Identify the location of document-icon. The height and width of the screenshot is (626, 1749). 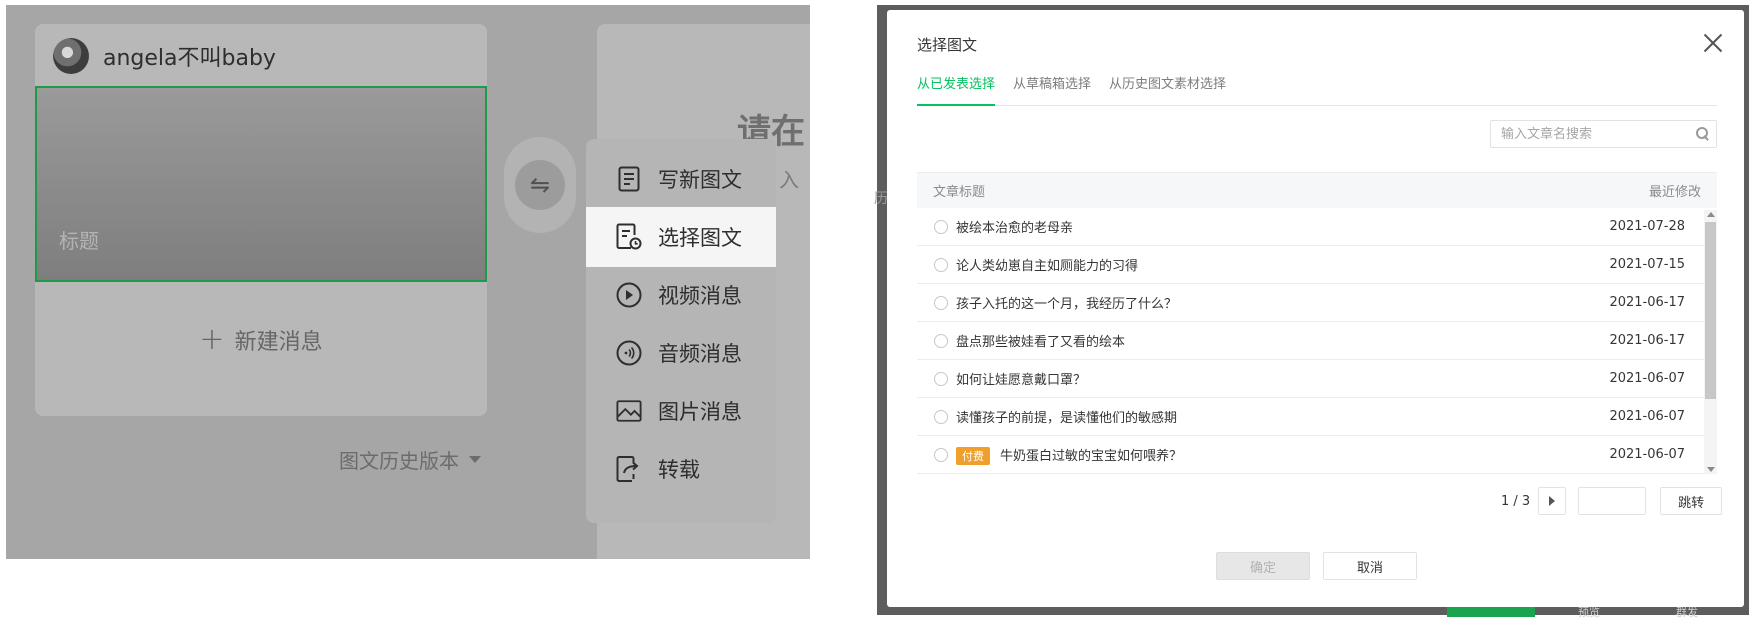
(629, 179).